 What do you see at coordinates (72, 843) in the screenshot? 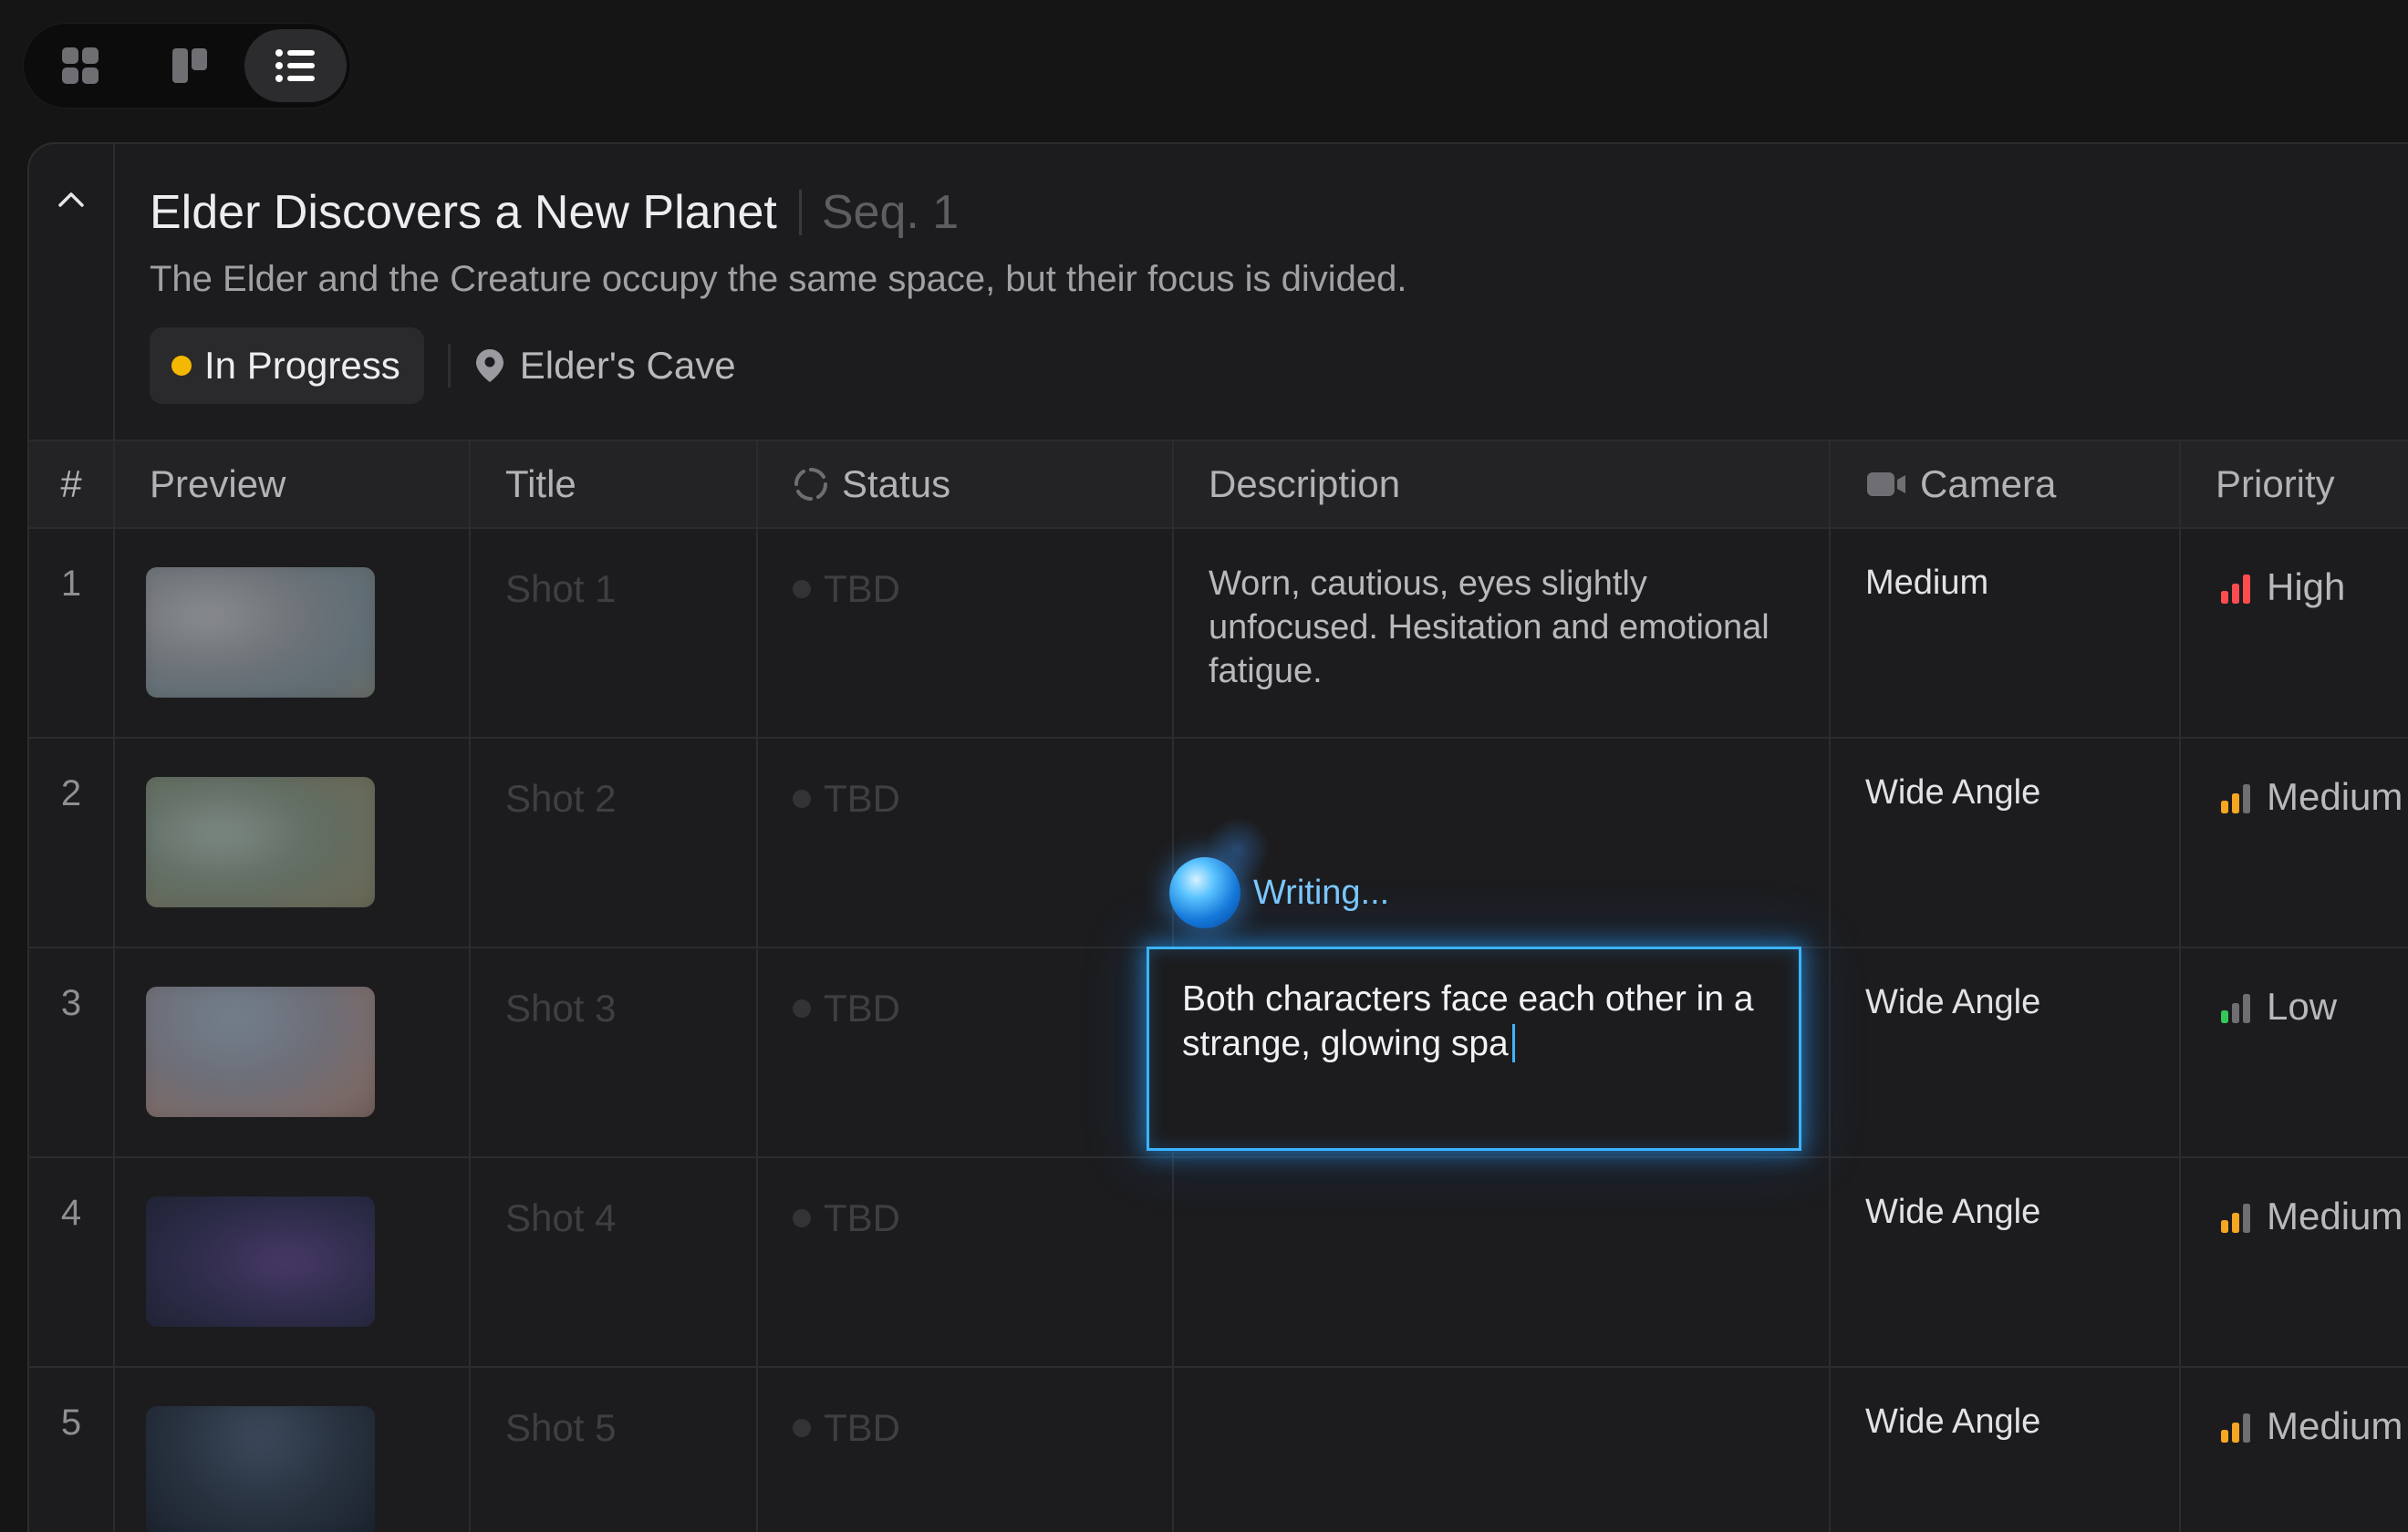
I see `row-number: 2` at bounding box center [72, 843].